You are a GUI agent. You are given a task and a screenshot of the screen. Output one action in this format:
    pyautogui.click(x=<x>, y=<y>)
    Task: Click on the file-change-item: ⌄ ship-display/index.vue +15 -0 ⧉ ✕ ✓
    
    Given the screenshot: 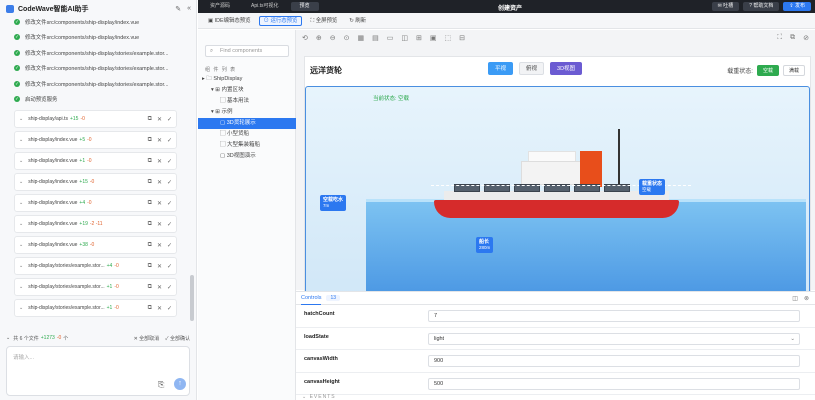 What is the action you would take?
    pyautogui.click(x=95, y=182)
    